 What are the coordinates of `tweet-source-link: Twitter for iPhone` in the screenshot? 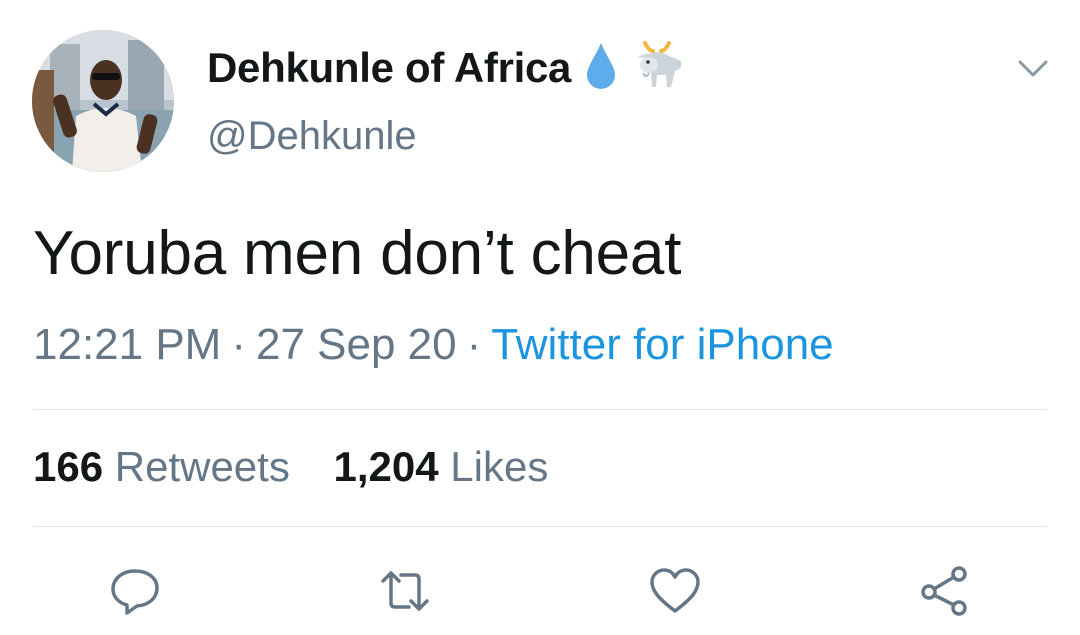 It's located at (662, 344).